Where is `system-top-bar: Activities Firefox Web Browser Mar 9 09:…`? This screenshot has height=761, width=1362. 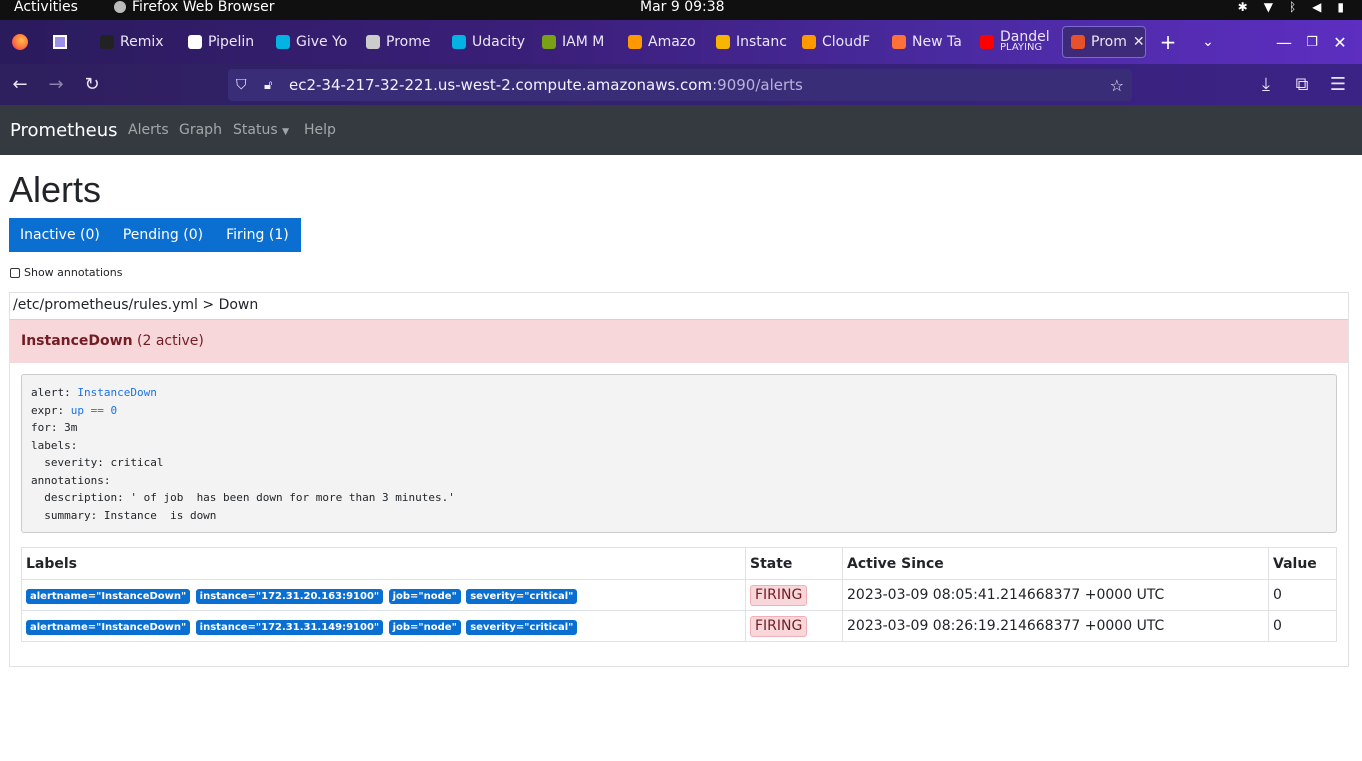
system-top-bar: Activities Firefox Web Browser Mar 9 09:… is located at coordinates (681, 10).